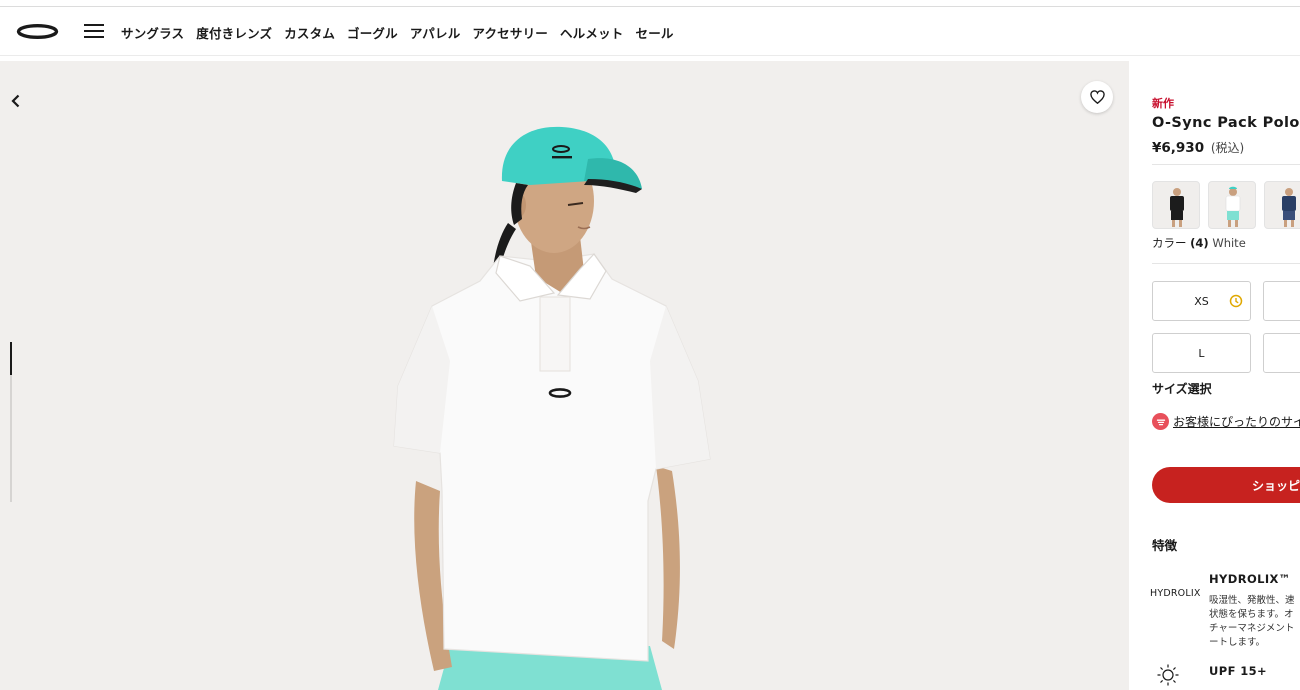 The image size is (1300, 690). What do you see at coordinates (94, 32) in the screenshot?
I see `hamburger-icon` at bounding box center [94, 32].